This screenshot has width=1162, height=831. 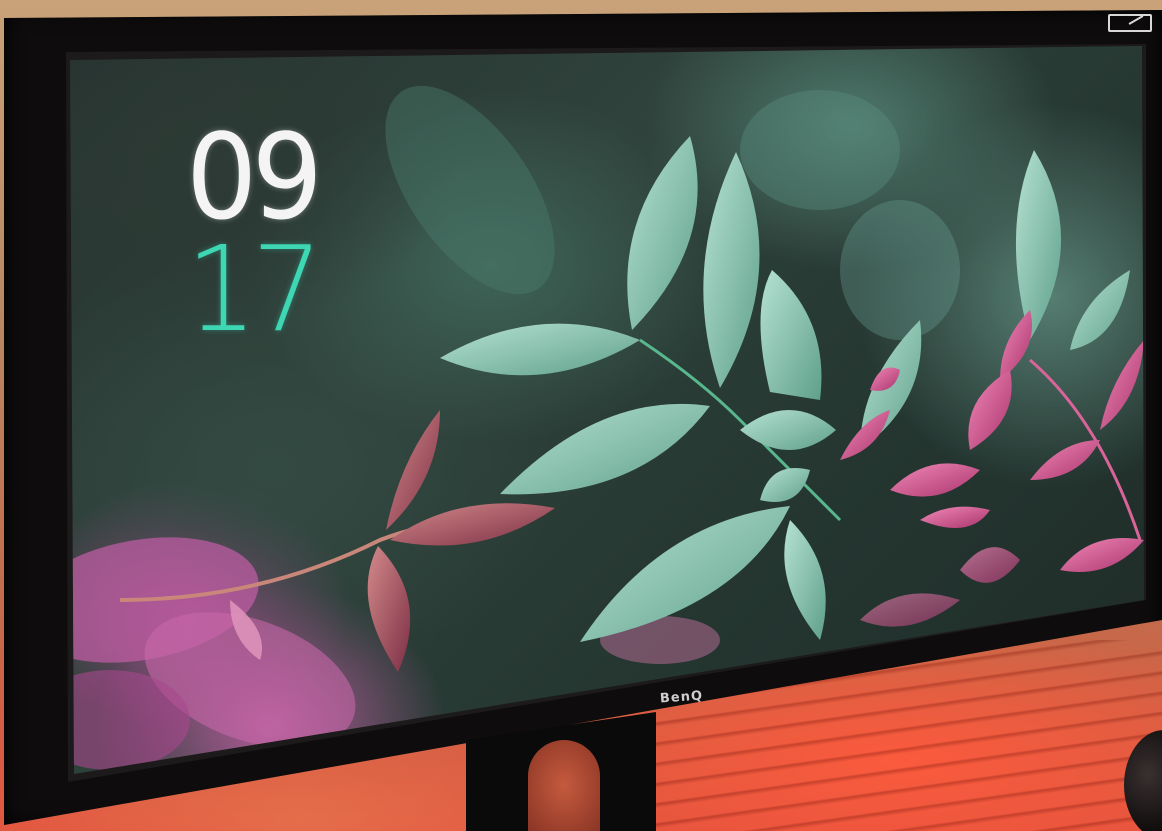 I want to click on clock-minutes: 17, so click(x=254, y=289).